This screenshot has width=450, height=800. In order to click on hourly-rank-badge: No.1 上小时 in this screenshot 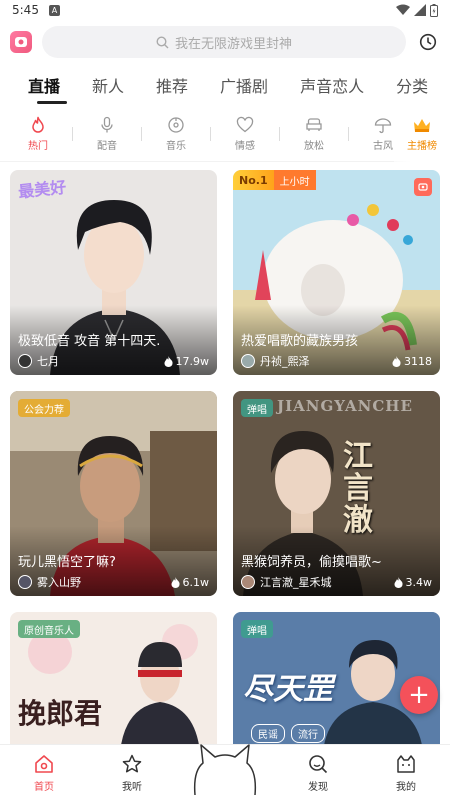, I will do `click(274, 180)`.